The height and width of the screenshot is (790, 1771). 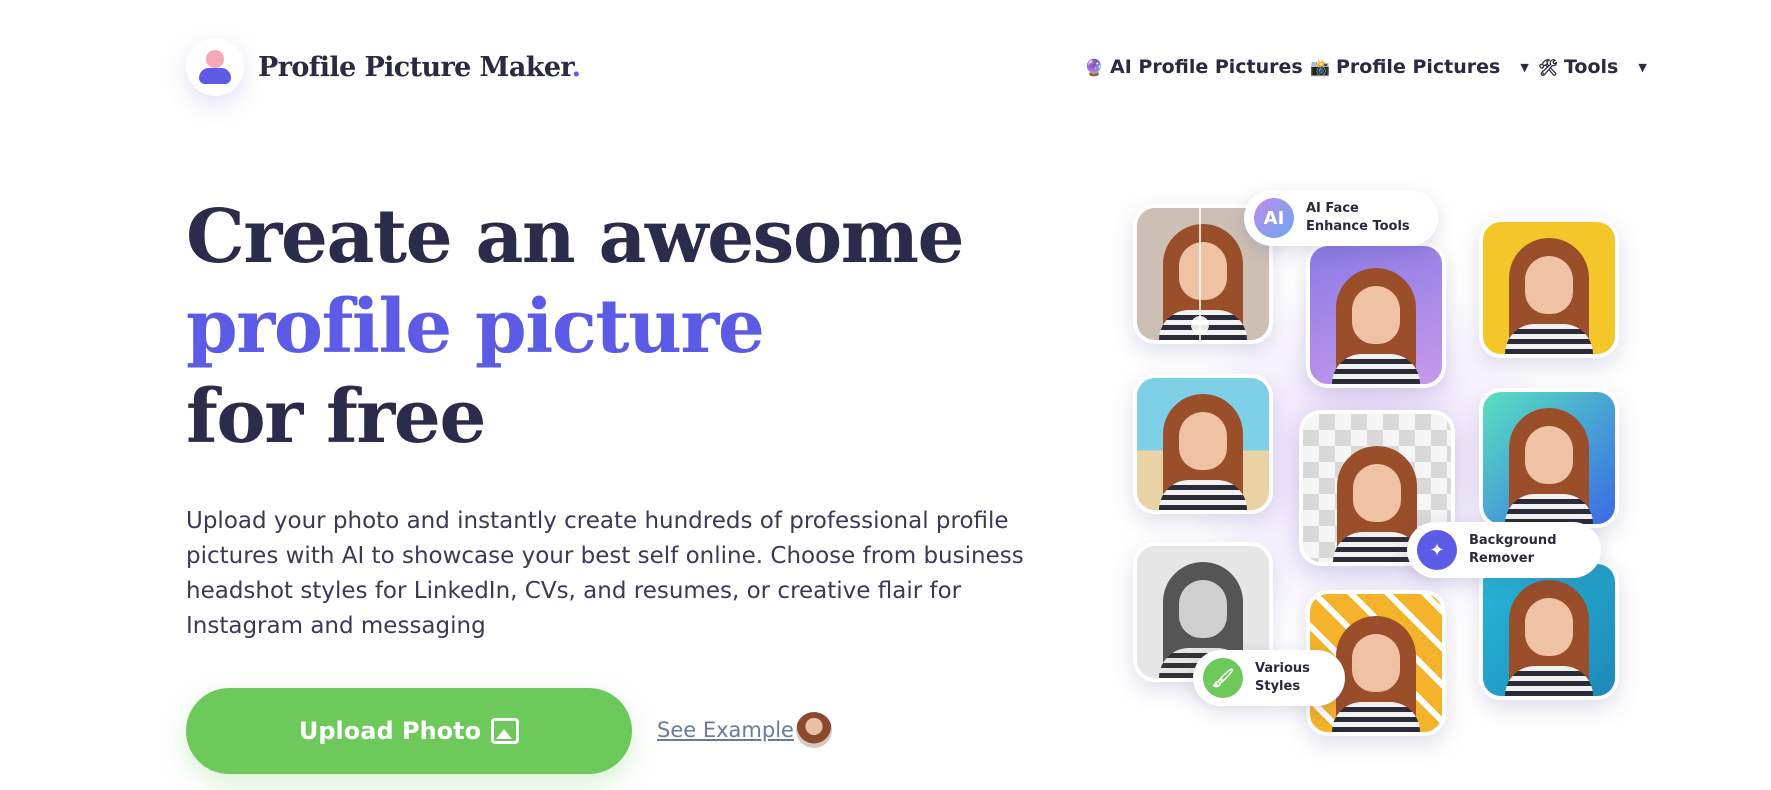 I want to click on hero-title-line3: for free, so click(x=336, y=417).